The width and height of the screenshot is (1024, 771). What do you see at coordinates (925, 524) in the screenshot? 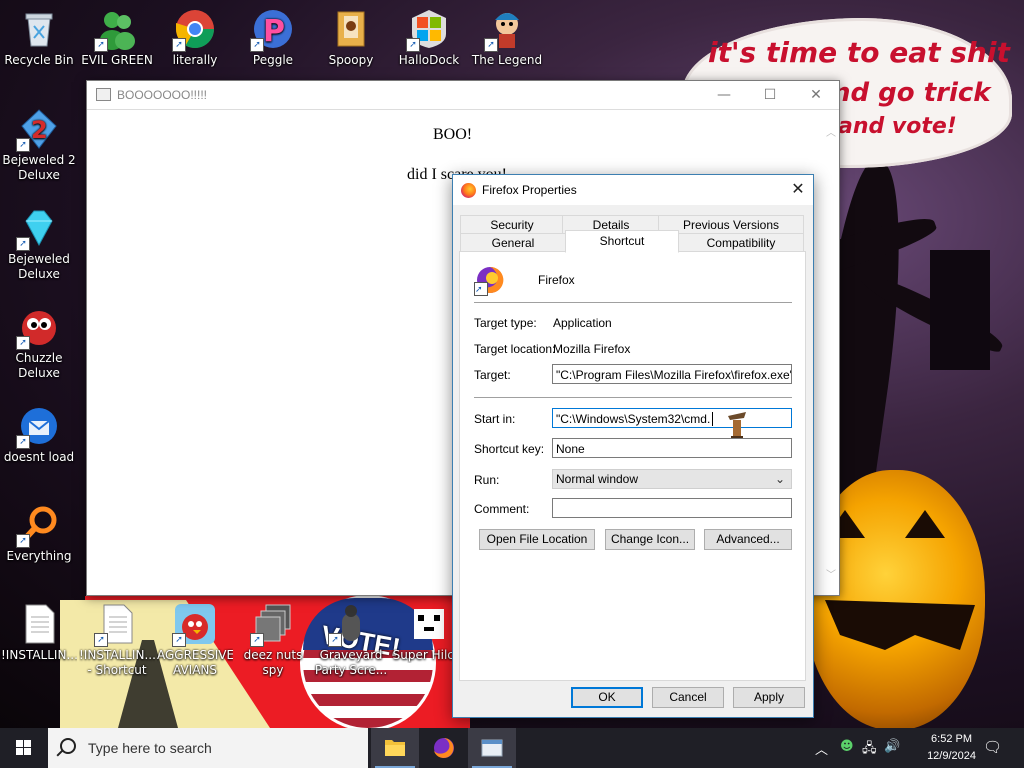
I see `pumpkin-eye` at bounding box center [925, 524].